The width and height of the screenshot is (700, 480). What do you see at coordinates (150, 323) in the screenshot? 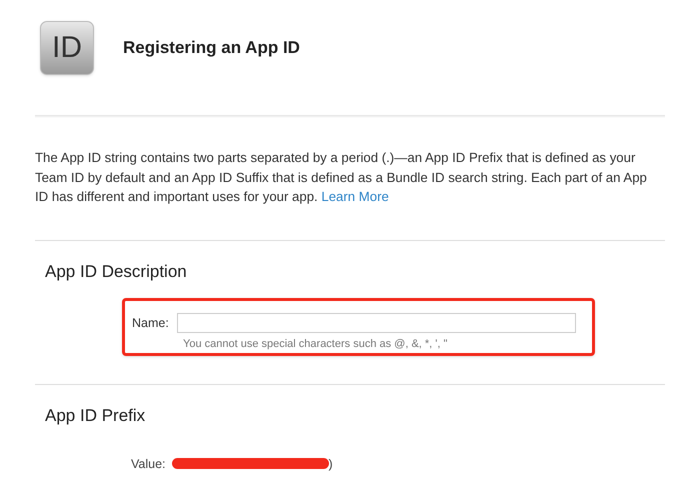
I see `name-label: Name:` at bounding box center [150, 323].